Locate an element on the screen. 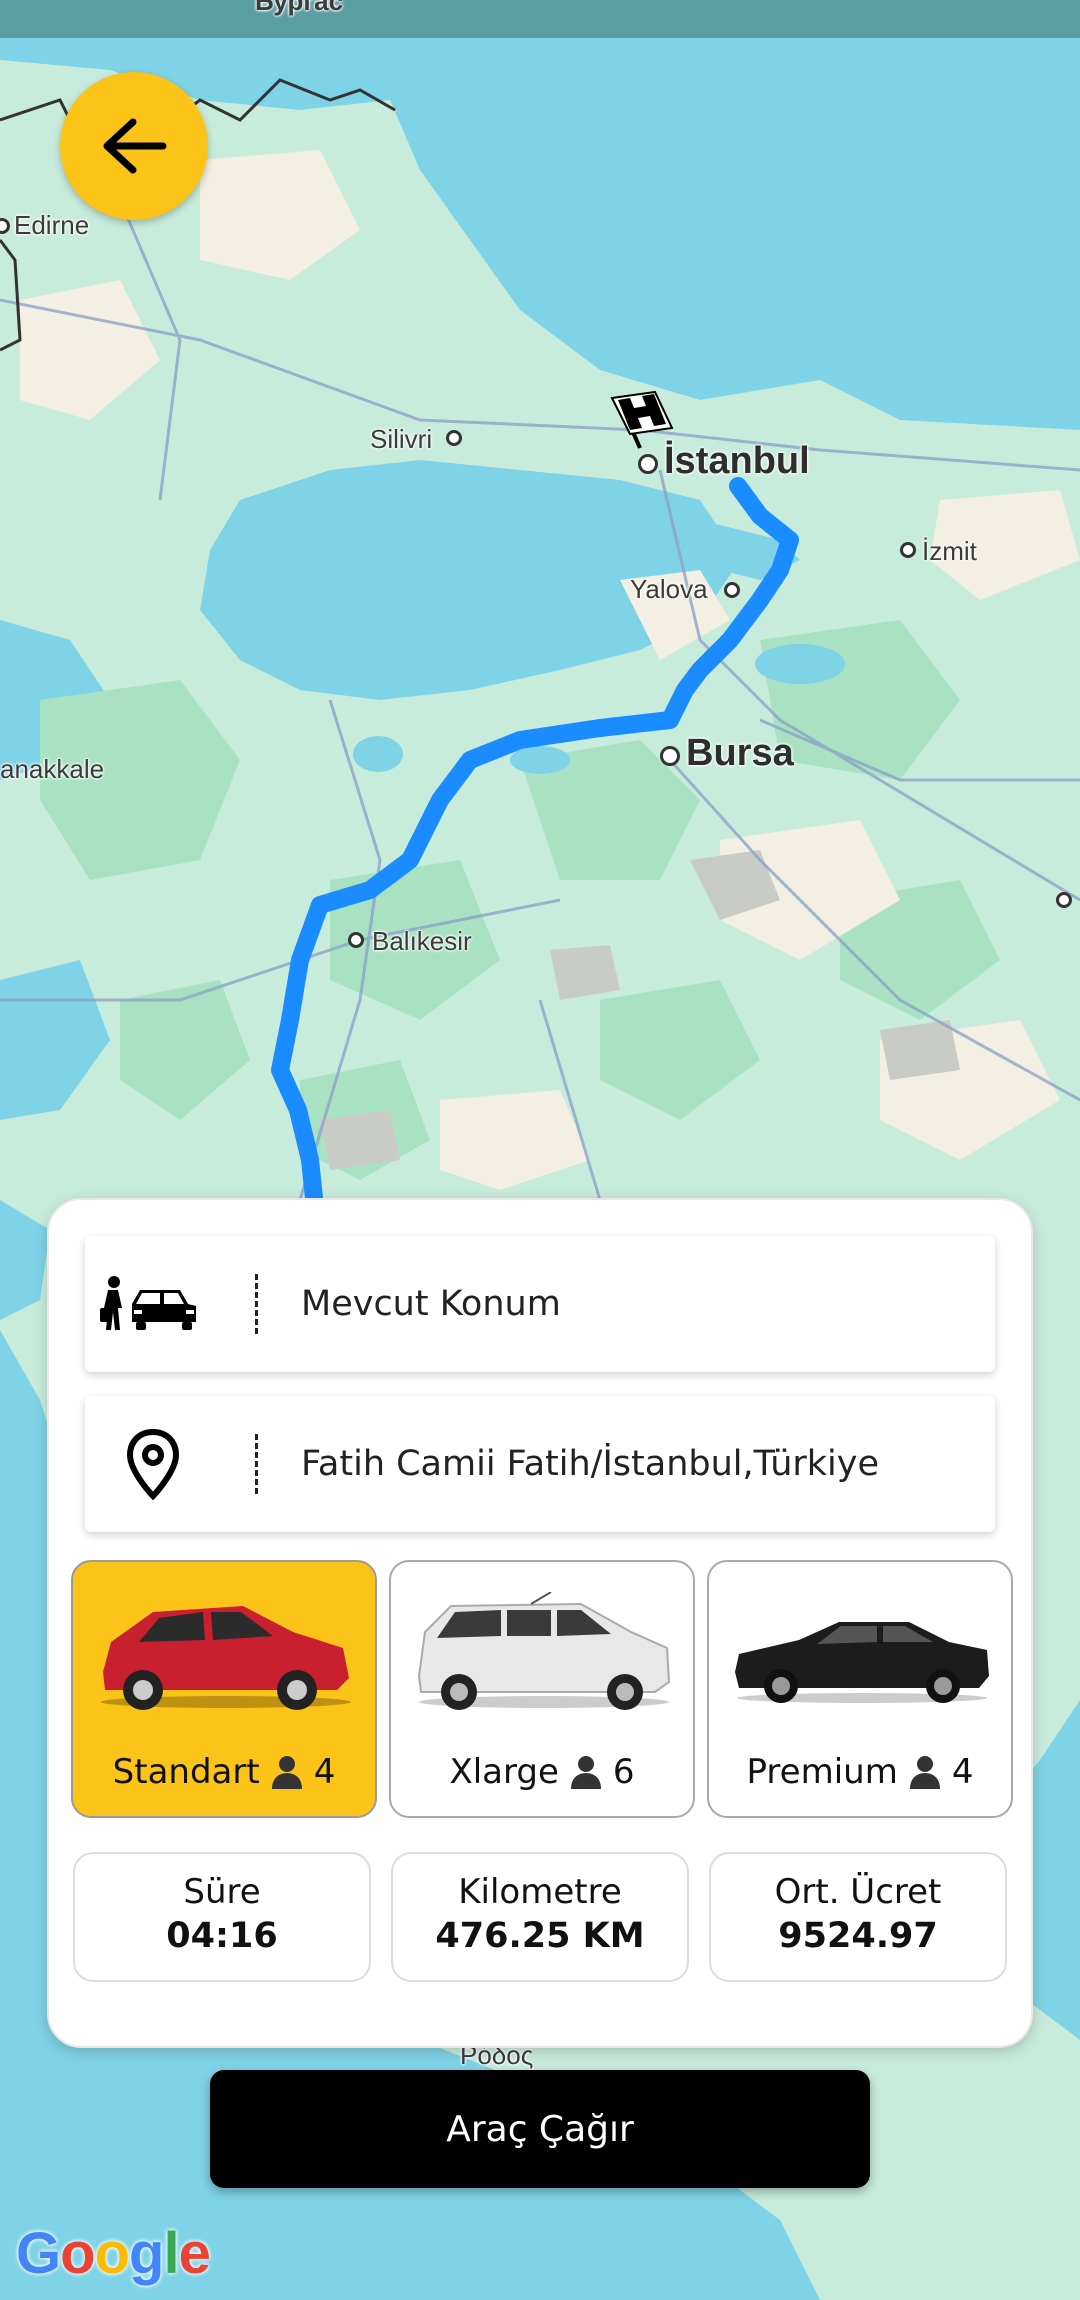  destination-field: Fatih Camii Fatih/İstanbul,Türkiye is located at coordinates (540, 1464).